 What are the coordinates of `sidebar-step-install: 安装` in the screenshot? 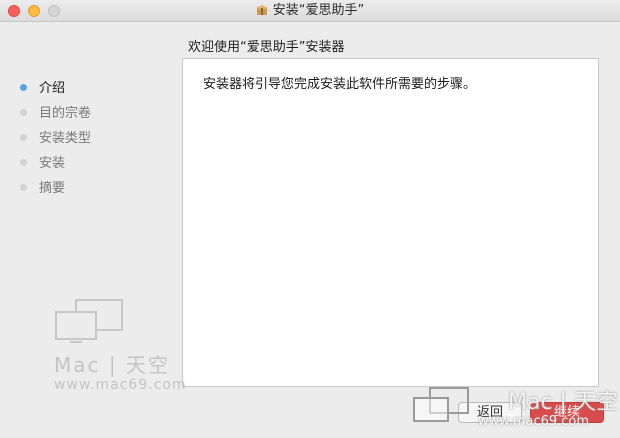 It's located at (42, 164).